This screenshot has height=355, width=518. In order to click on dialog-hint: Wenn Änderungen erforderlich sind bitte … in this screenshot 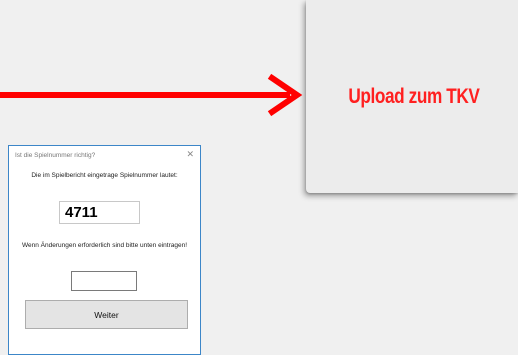, I will do `click(104, 245)`.